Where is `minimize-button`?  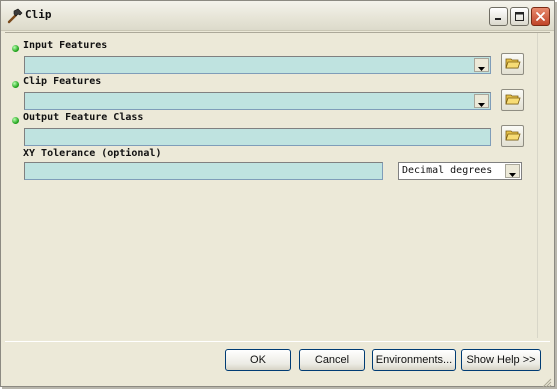
minimize-button is located at coordinates (498, 16).